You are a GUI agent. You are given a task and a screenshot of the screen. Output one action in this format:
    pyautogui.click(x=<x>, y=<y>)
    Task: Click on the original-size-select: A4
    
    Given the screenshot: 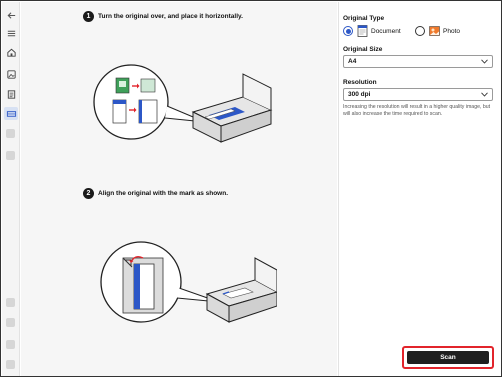 What is the action you would take?
    pyautogui.click(x=418, y=61)
    